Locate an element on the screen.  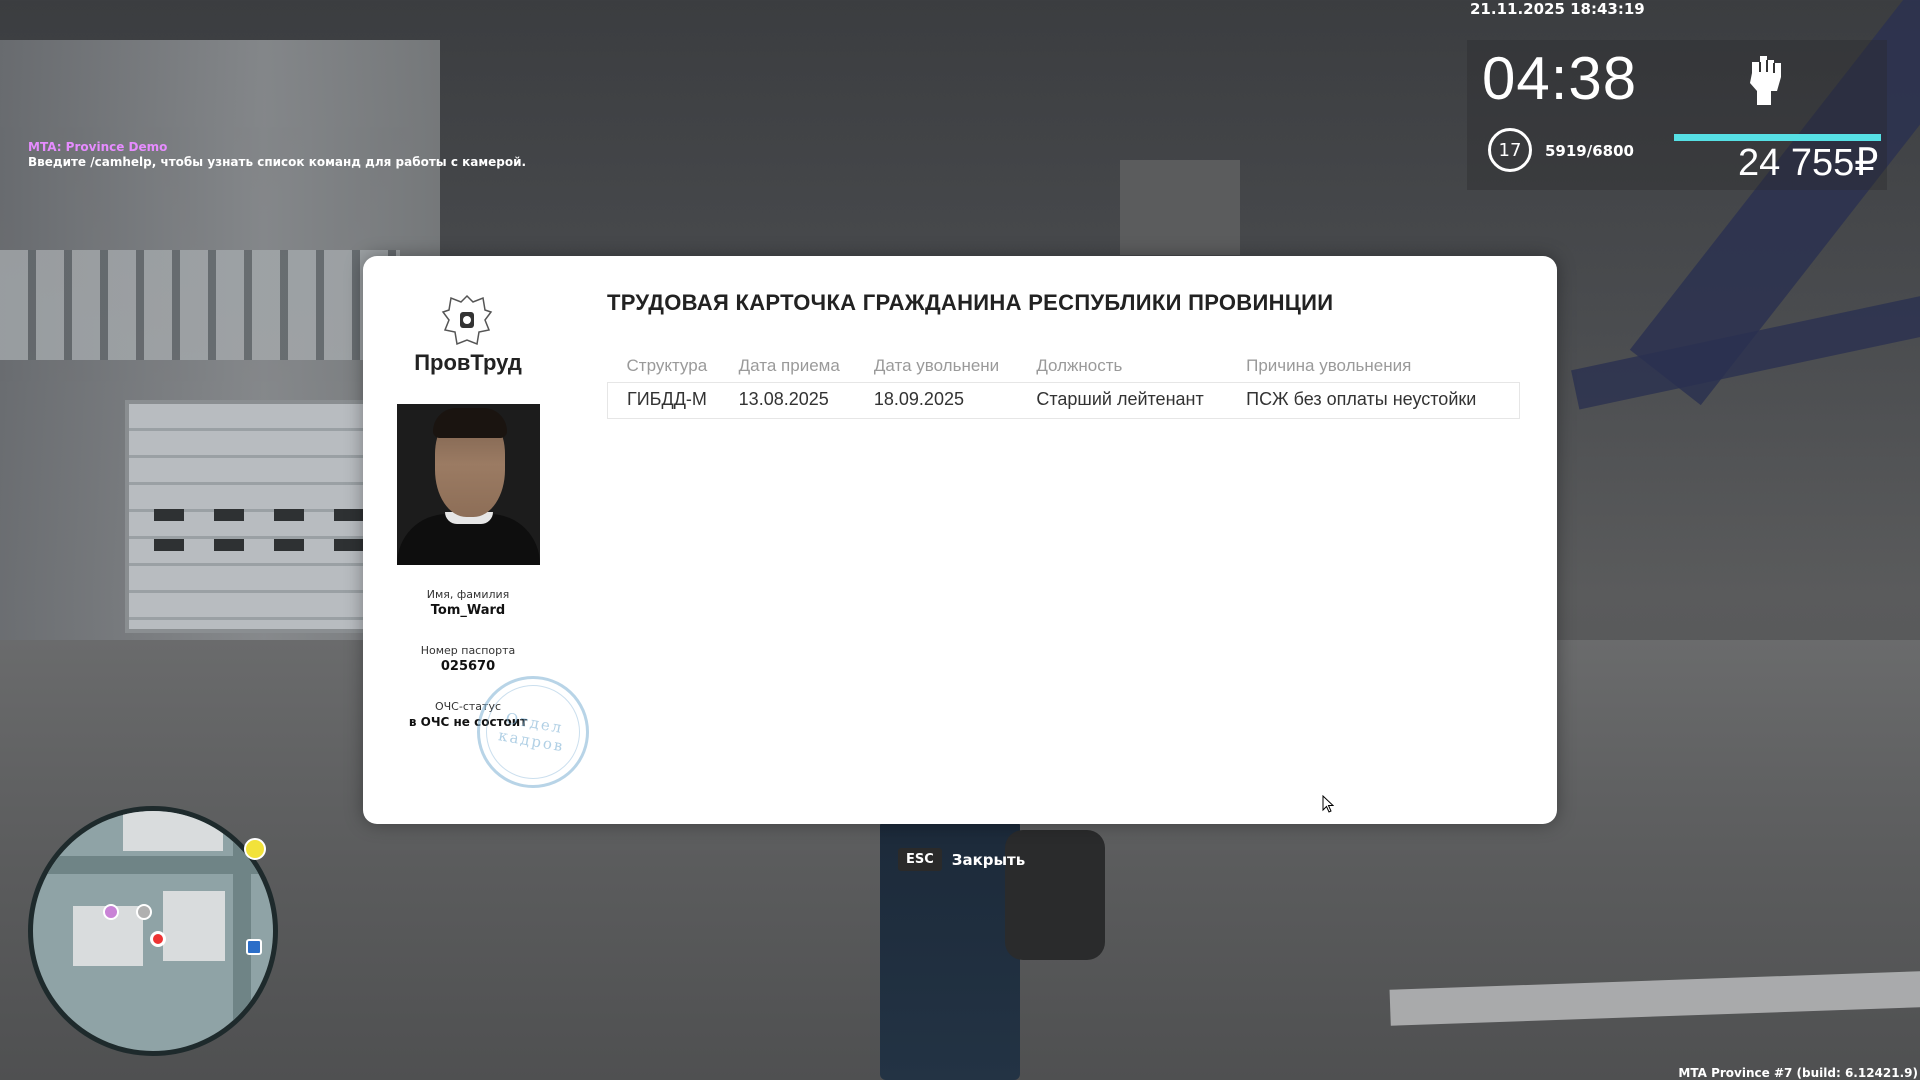
table-cell: 18.09.2025 is located at coordinates (936, 400).